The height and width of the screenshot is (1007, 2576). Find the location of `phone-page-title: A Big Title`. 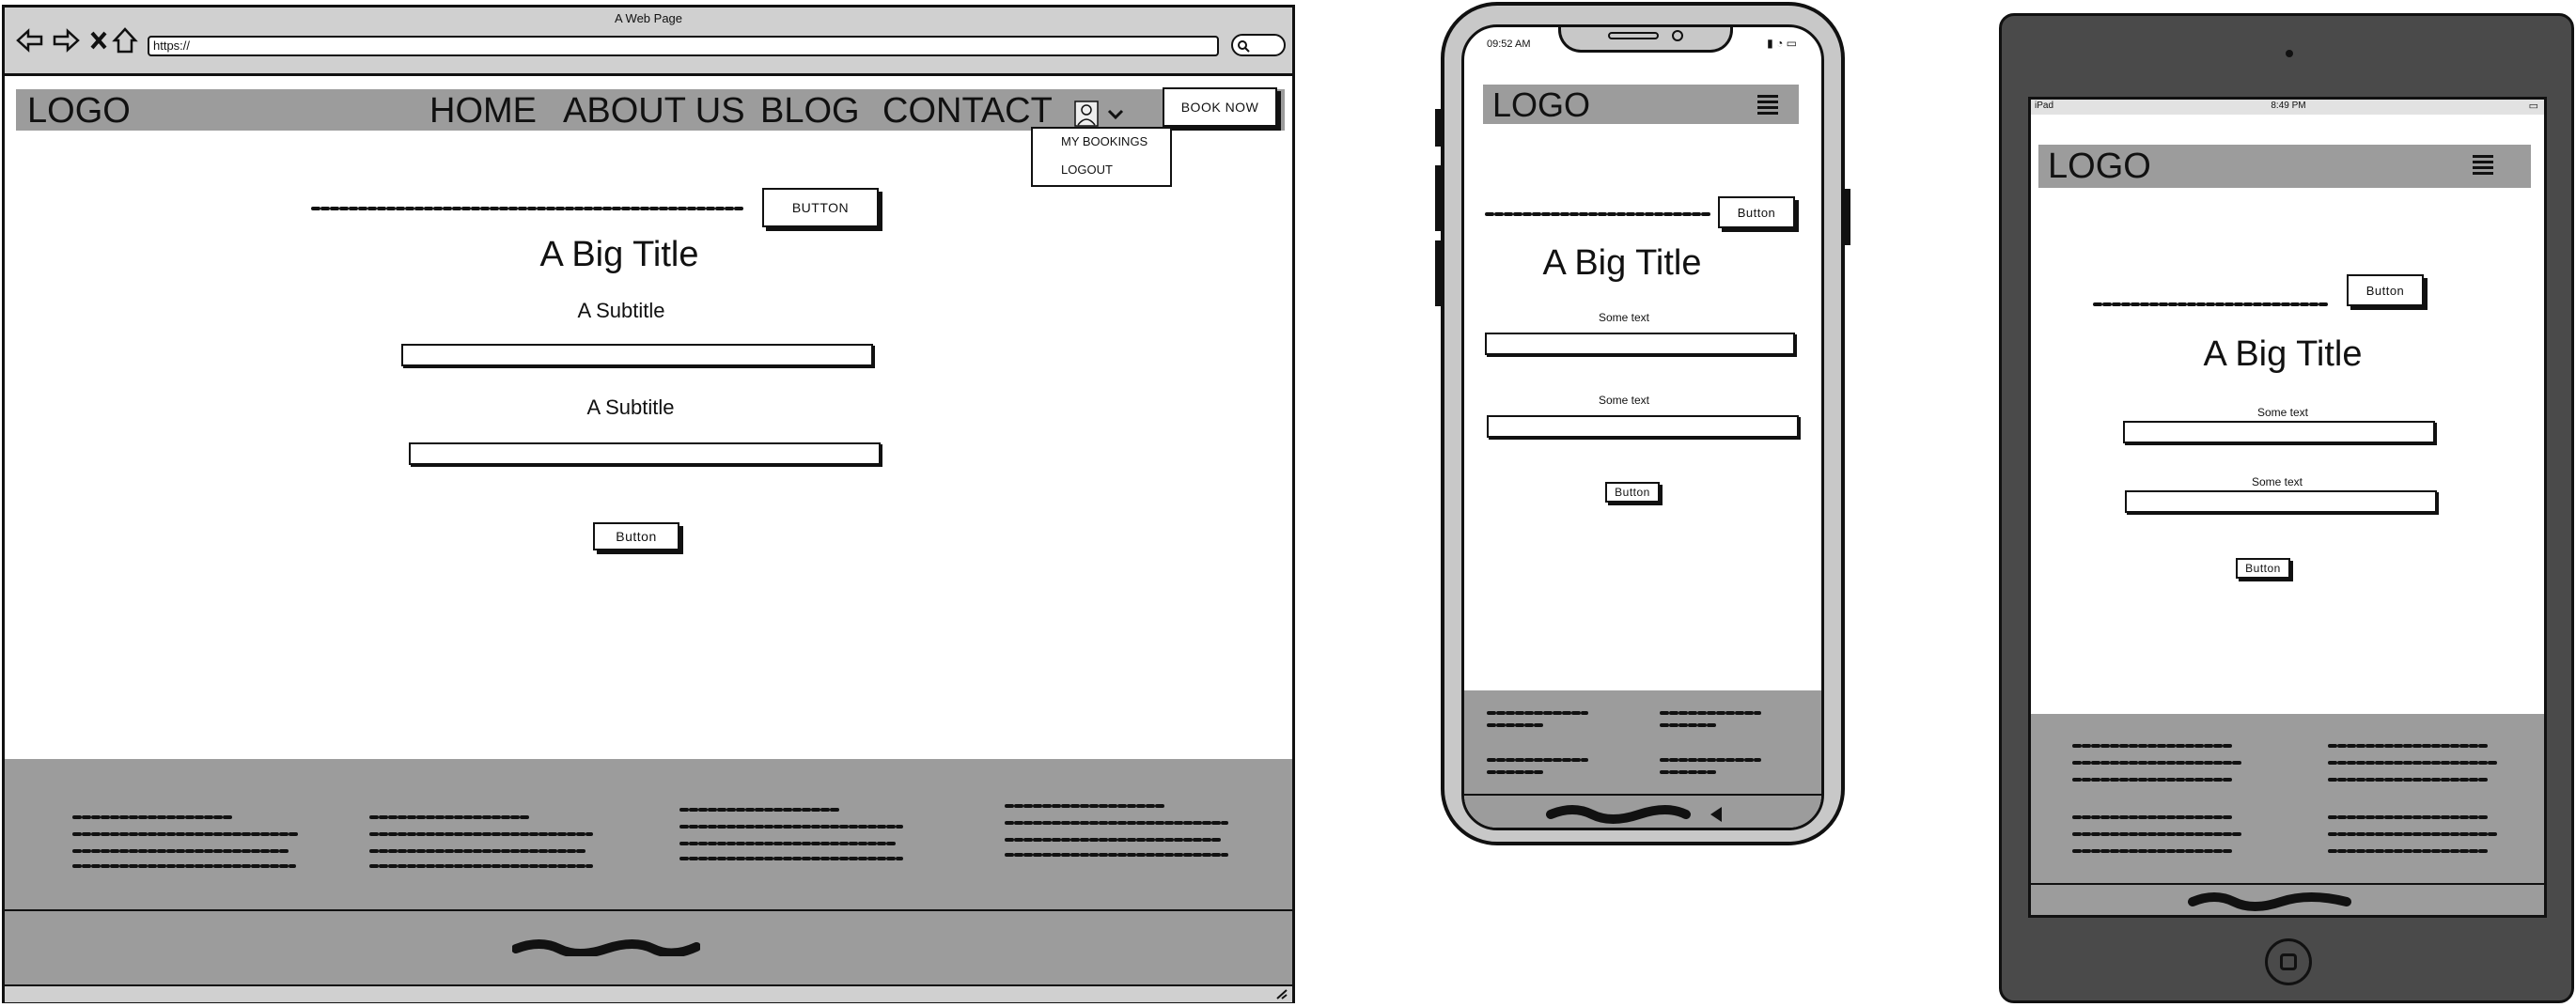

phone-page-title: A Big Title is located at coordinates (1622, 263).